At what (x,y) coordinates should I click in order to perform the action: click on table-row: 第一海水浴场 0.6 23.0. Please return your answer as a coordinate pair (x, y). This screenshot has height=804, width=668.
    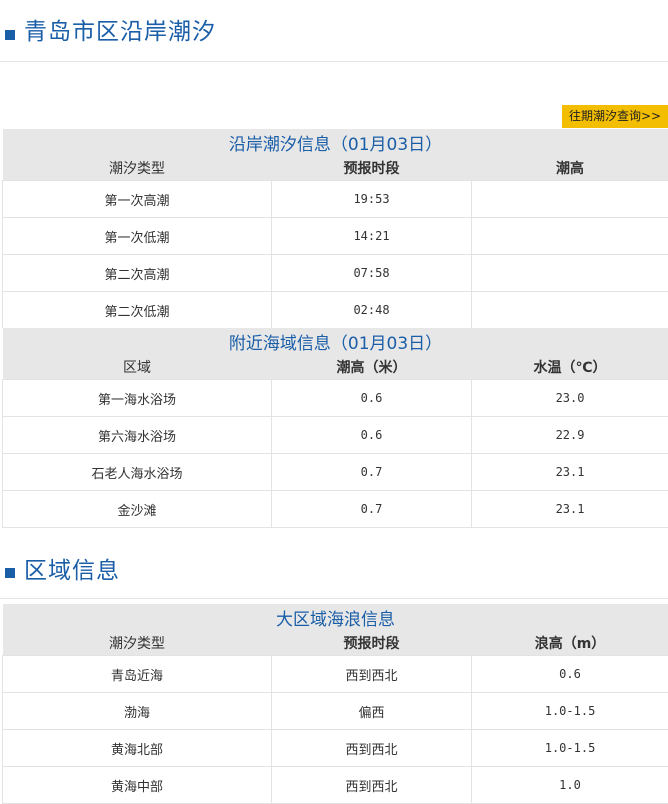
    Looking at the image, I should click on (335, 398).